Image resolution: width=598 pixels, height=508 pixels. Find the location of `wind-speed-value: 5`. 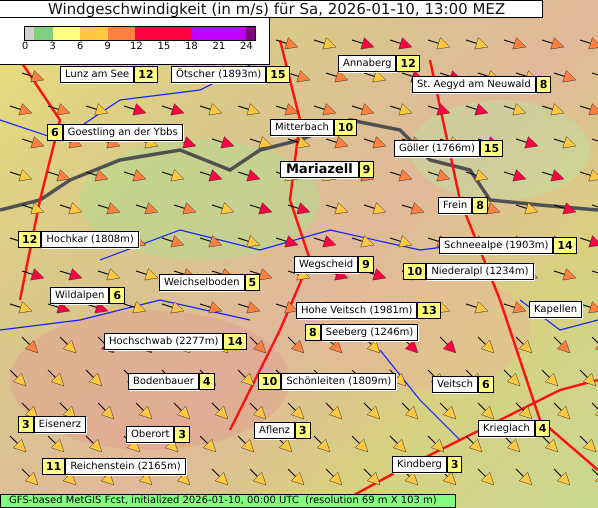

wind-speed-value: 5 is located at coordinates (252, 282).